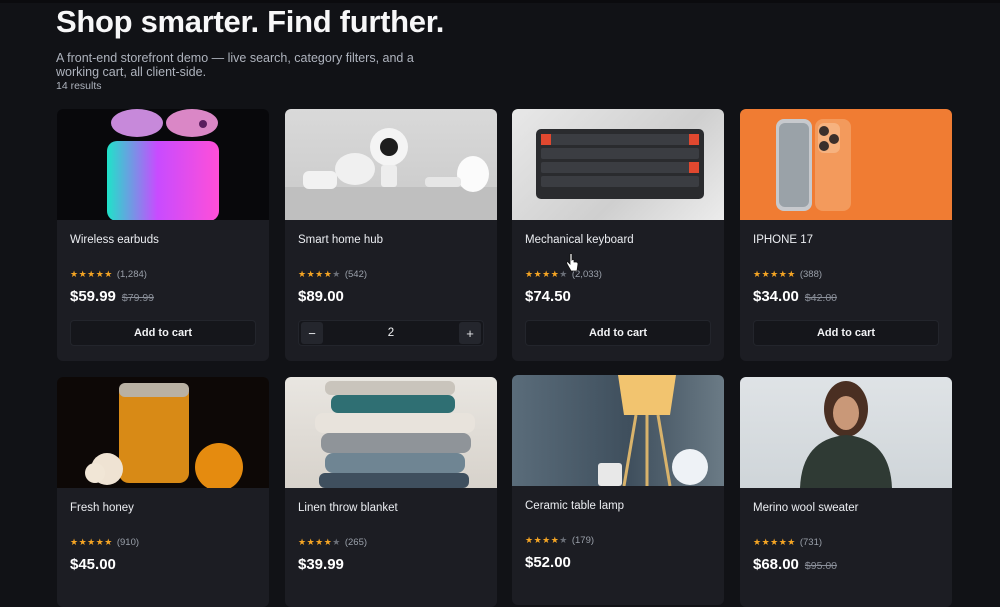 The width and height of the screenshot is (1000, 607). What do you see at coordinates (391, 164) in the screenshot?
I see `product-image-smart-home-hub` at bounding box center [391, 164].